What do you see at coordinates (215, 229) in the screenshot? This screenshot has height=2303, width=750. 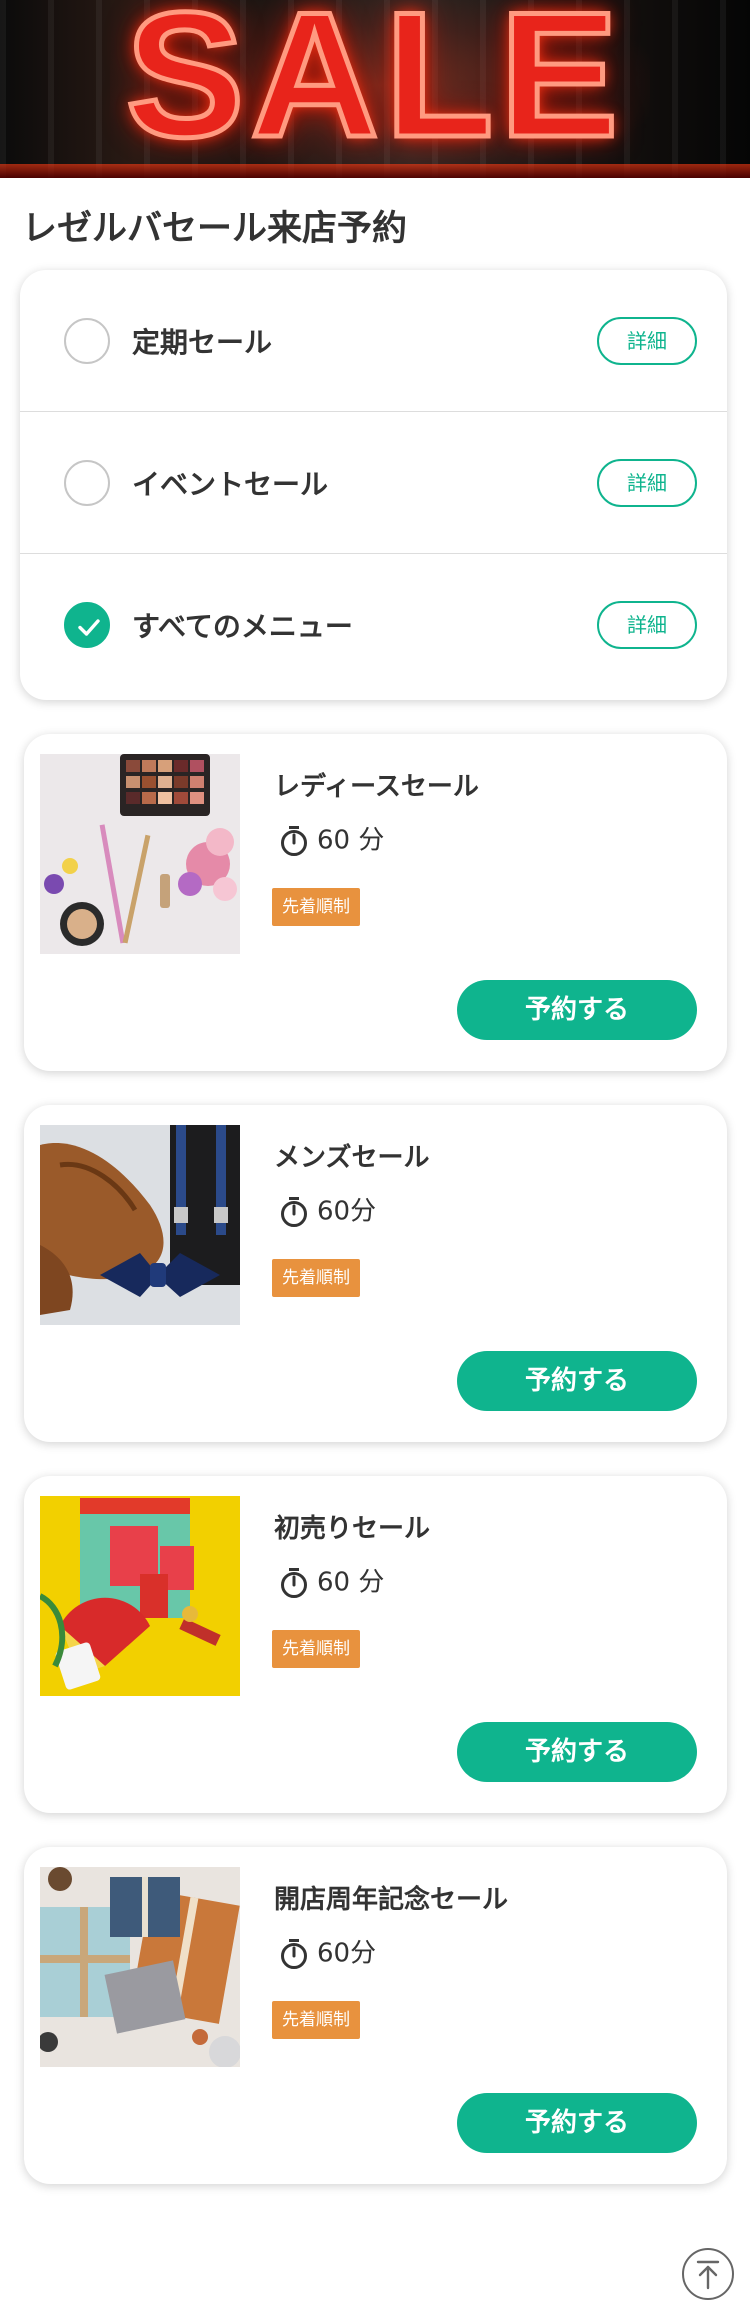 I see `page-title: レゼルバセール来店予約` at bounding box center [215, 229].